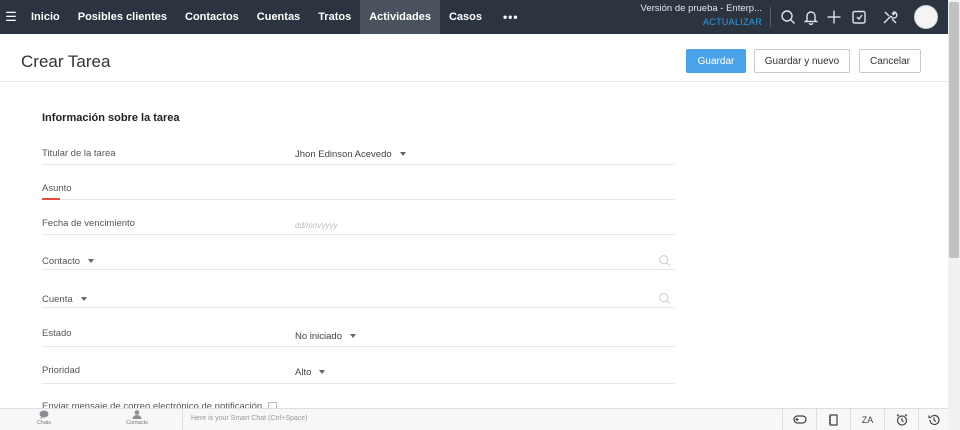 The width and height of the screenshot is (960, 430). Describe the element at coordinates (926, 17) in the screenshot. I see `avatar` at that location.